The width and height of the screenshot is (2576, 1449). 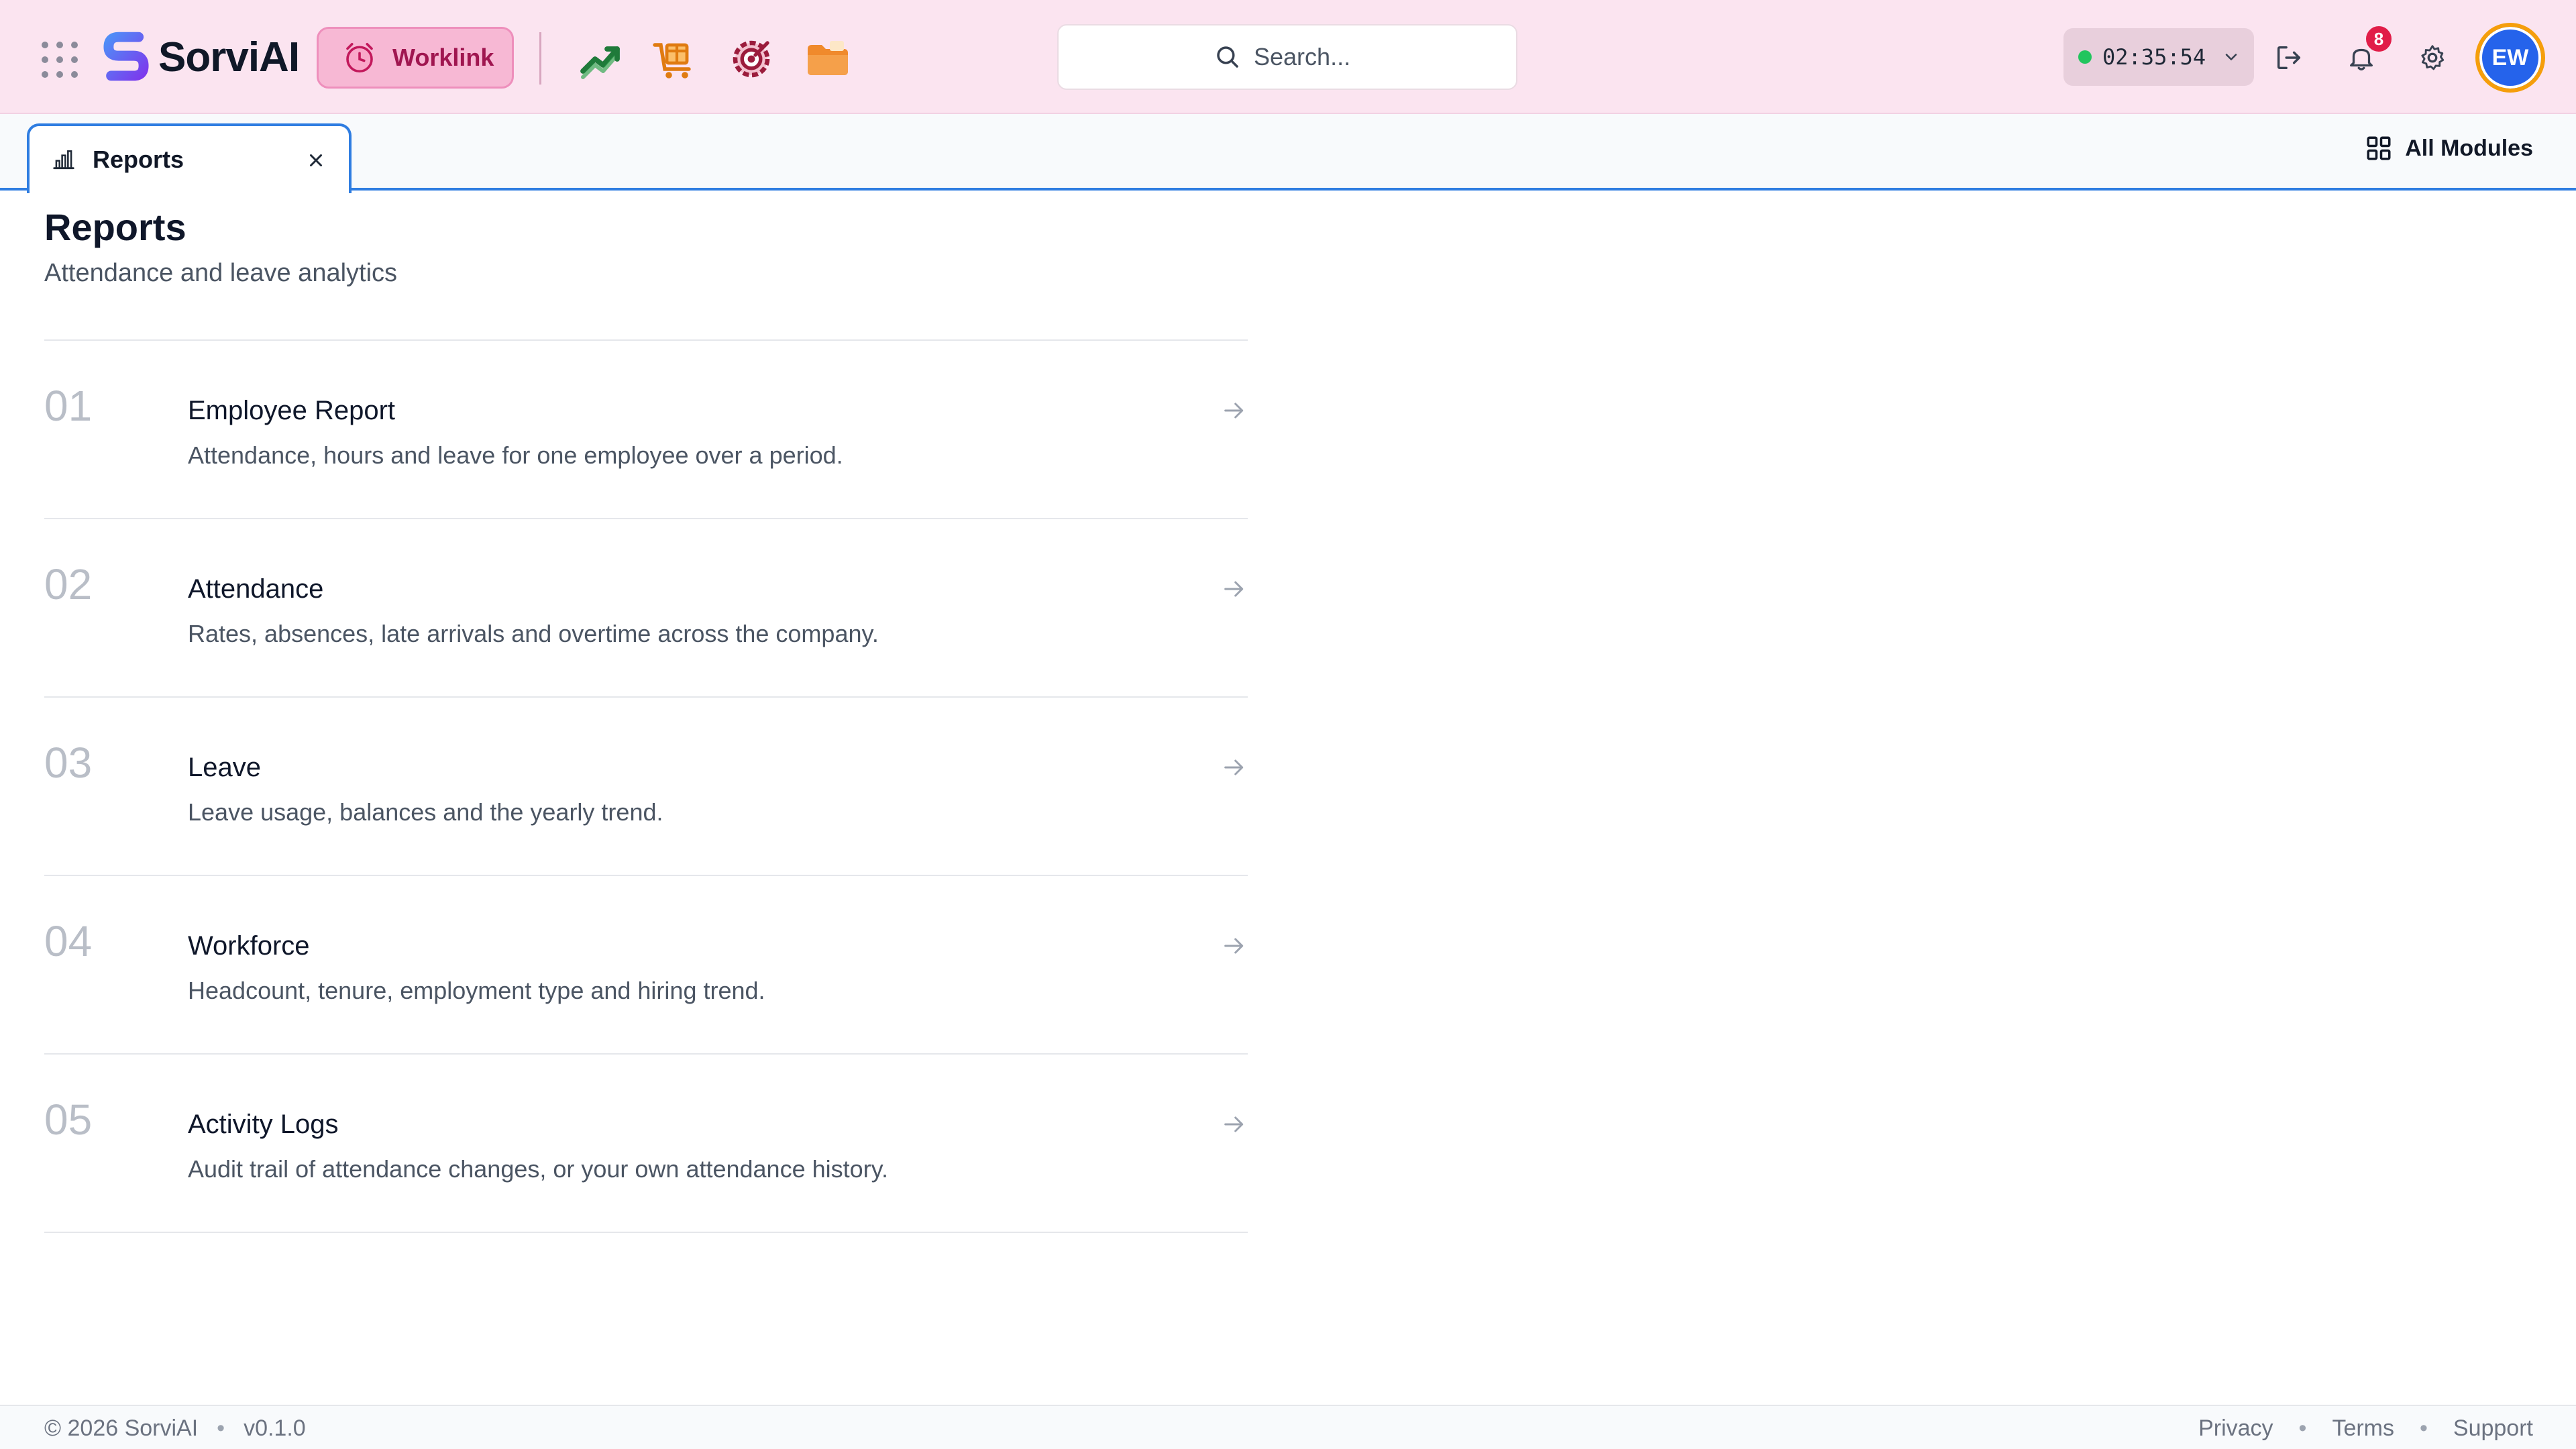 I want to click on close-tab-button, so click(x=316, y=160).